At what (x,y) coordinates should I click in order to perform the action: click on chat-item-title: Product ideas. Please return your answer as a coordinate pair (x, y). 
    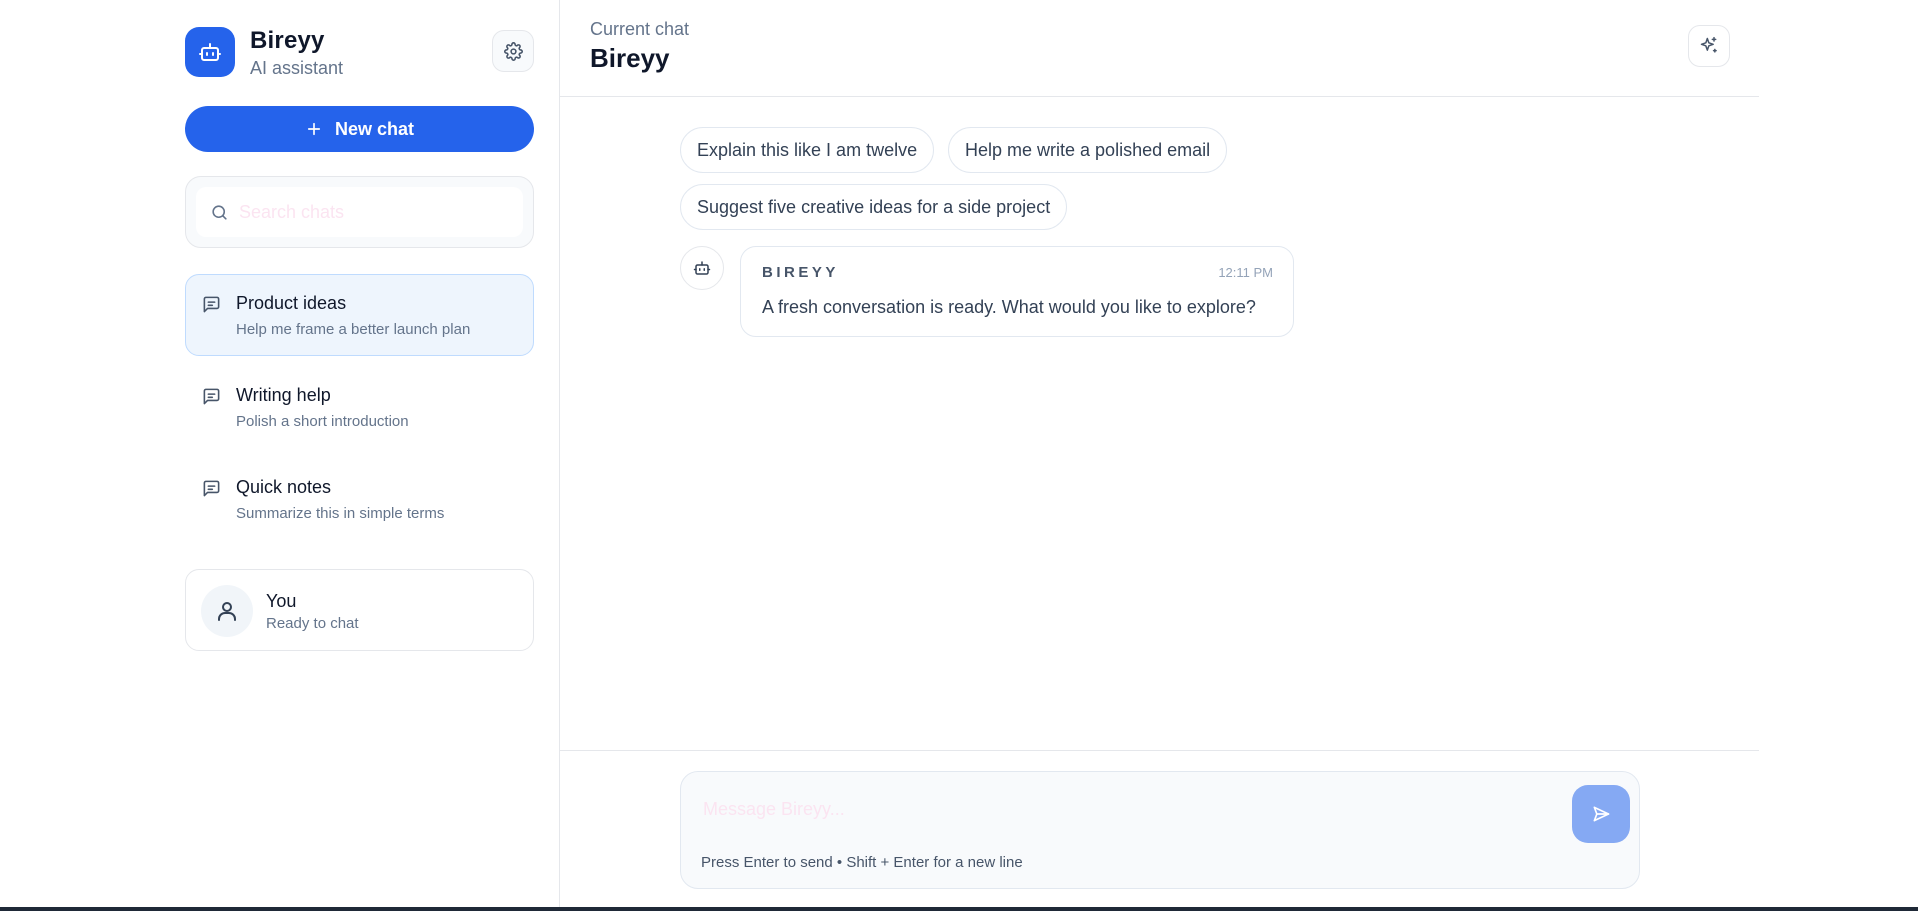
    Looking at the image, I should click on (291, 303).